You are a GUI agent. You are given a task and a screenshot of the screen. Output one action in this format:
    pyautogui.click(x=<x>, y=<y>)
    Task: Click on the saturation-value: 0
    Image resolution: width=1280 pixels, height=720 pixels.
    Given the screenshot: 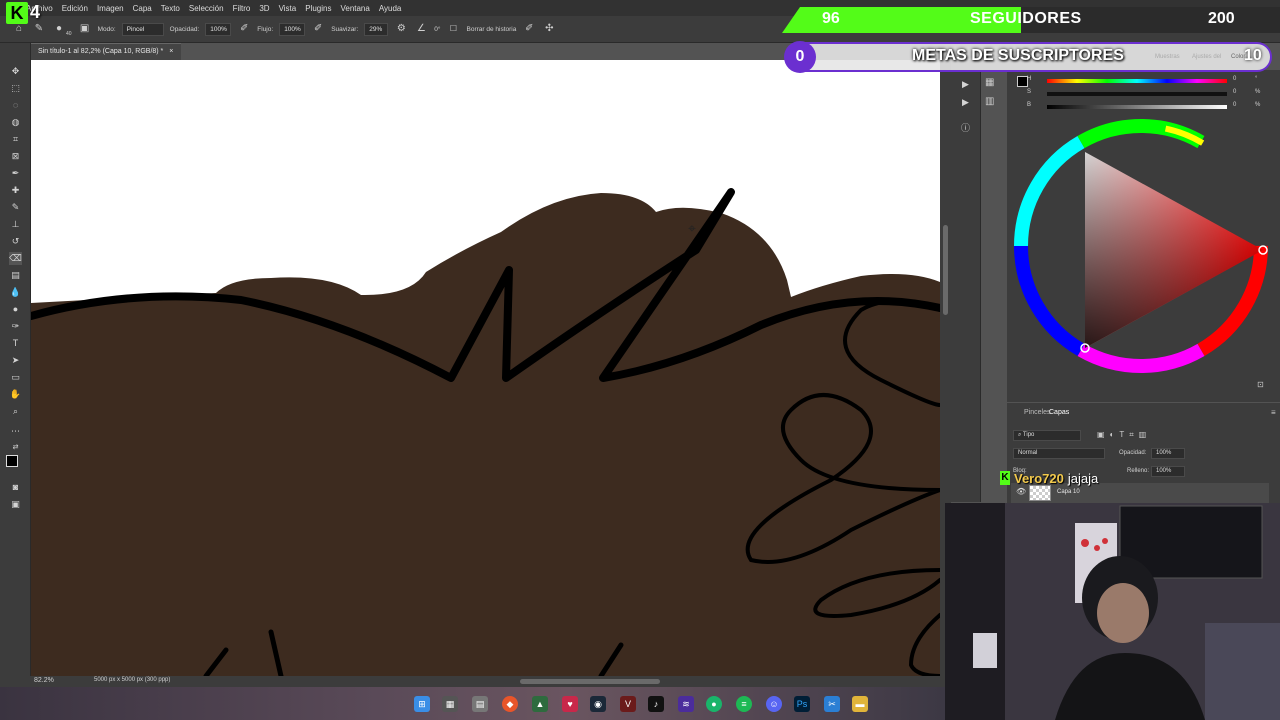 What is the action you would take?
    pyautogui.click(x=1234, y=92)
    